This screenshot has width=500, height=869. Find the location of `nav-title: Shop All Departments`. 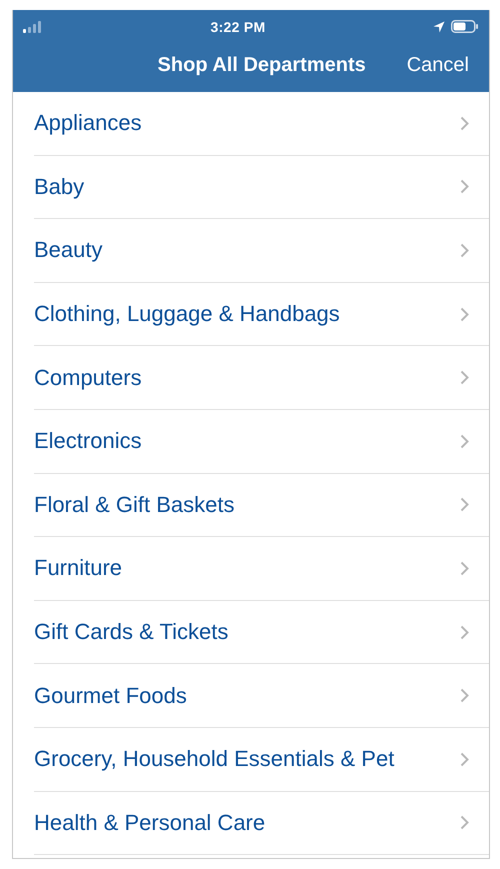

nav-title: Shop All Departments is located at coordinates (262, 65).